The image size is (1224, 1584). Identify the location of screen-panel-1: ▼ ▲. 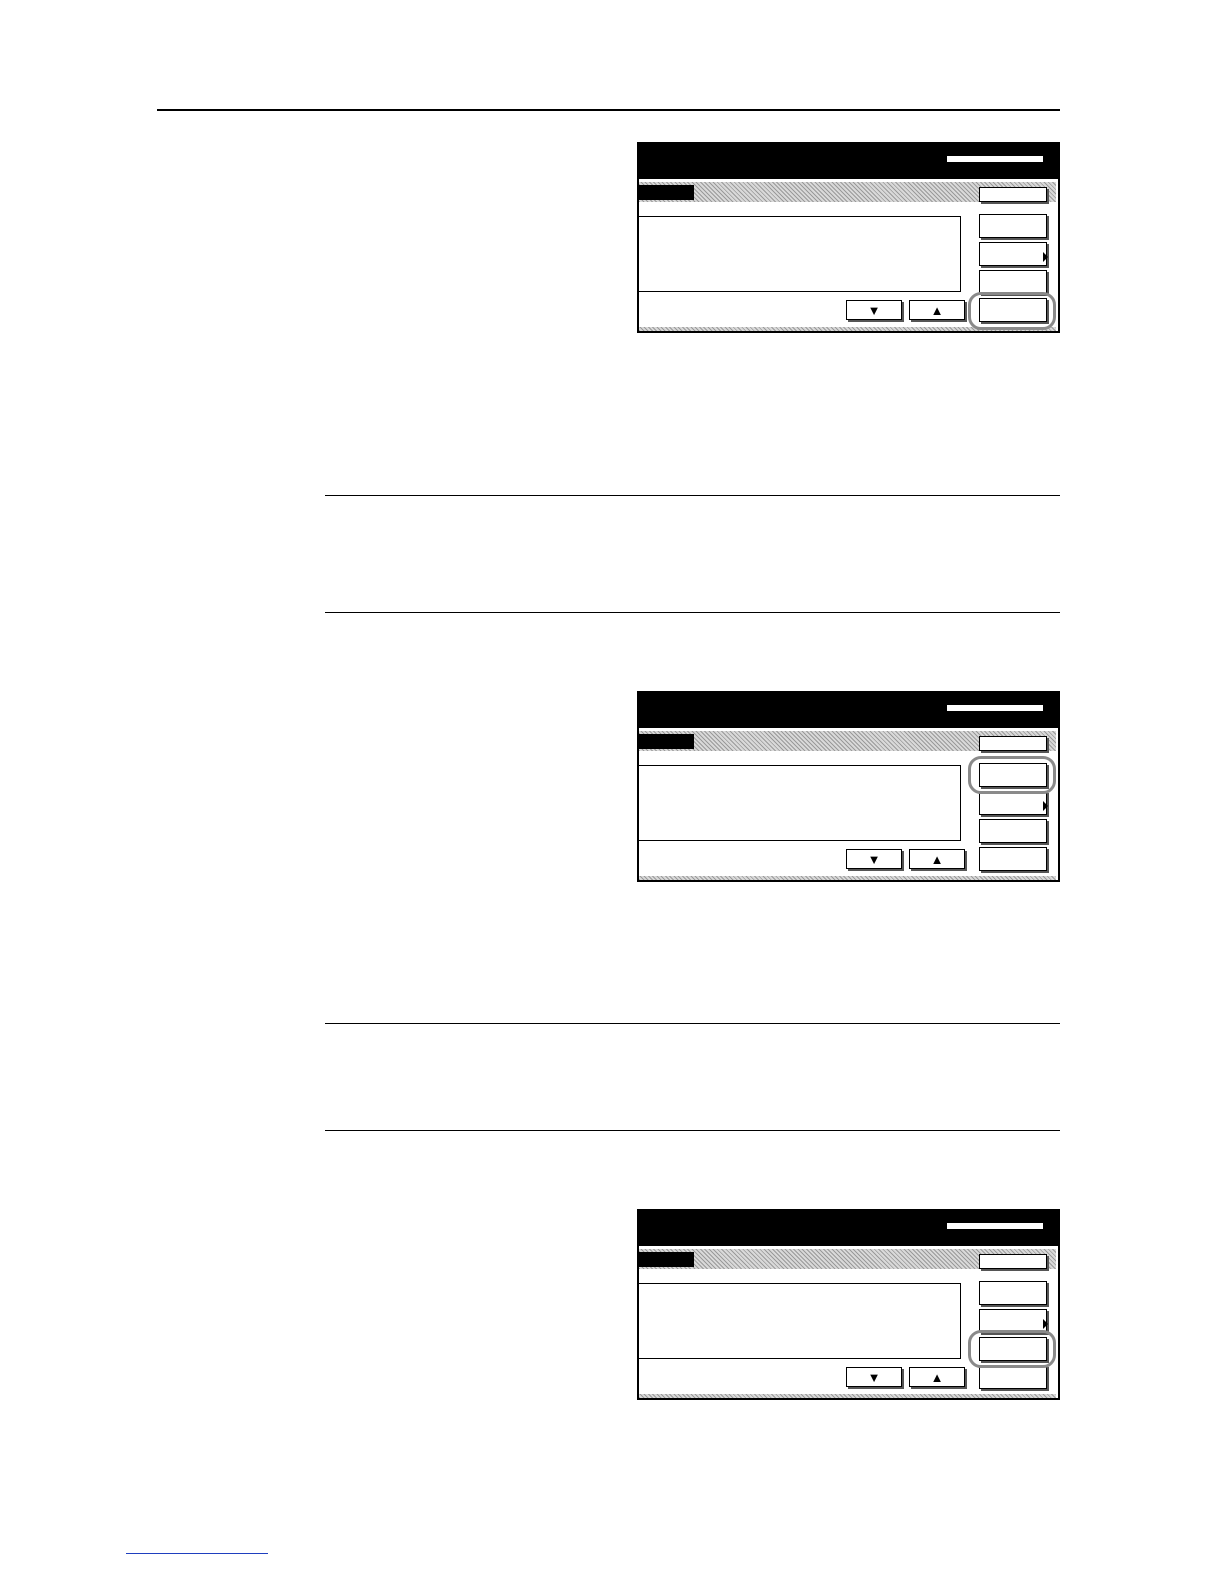
(848, 237).